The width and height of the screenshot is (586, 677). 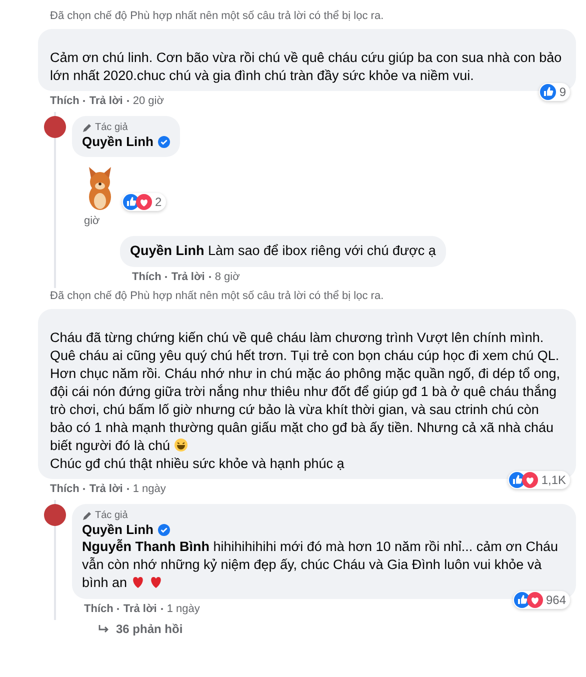 I want to click on reaction-count: 964, so click(x=541, y=600).